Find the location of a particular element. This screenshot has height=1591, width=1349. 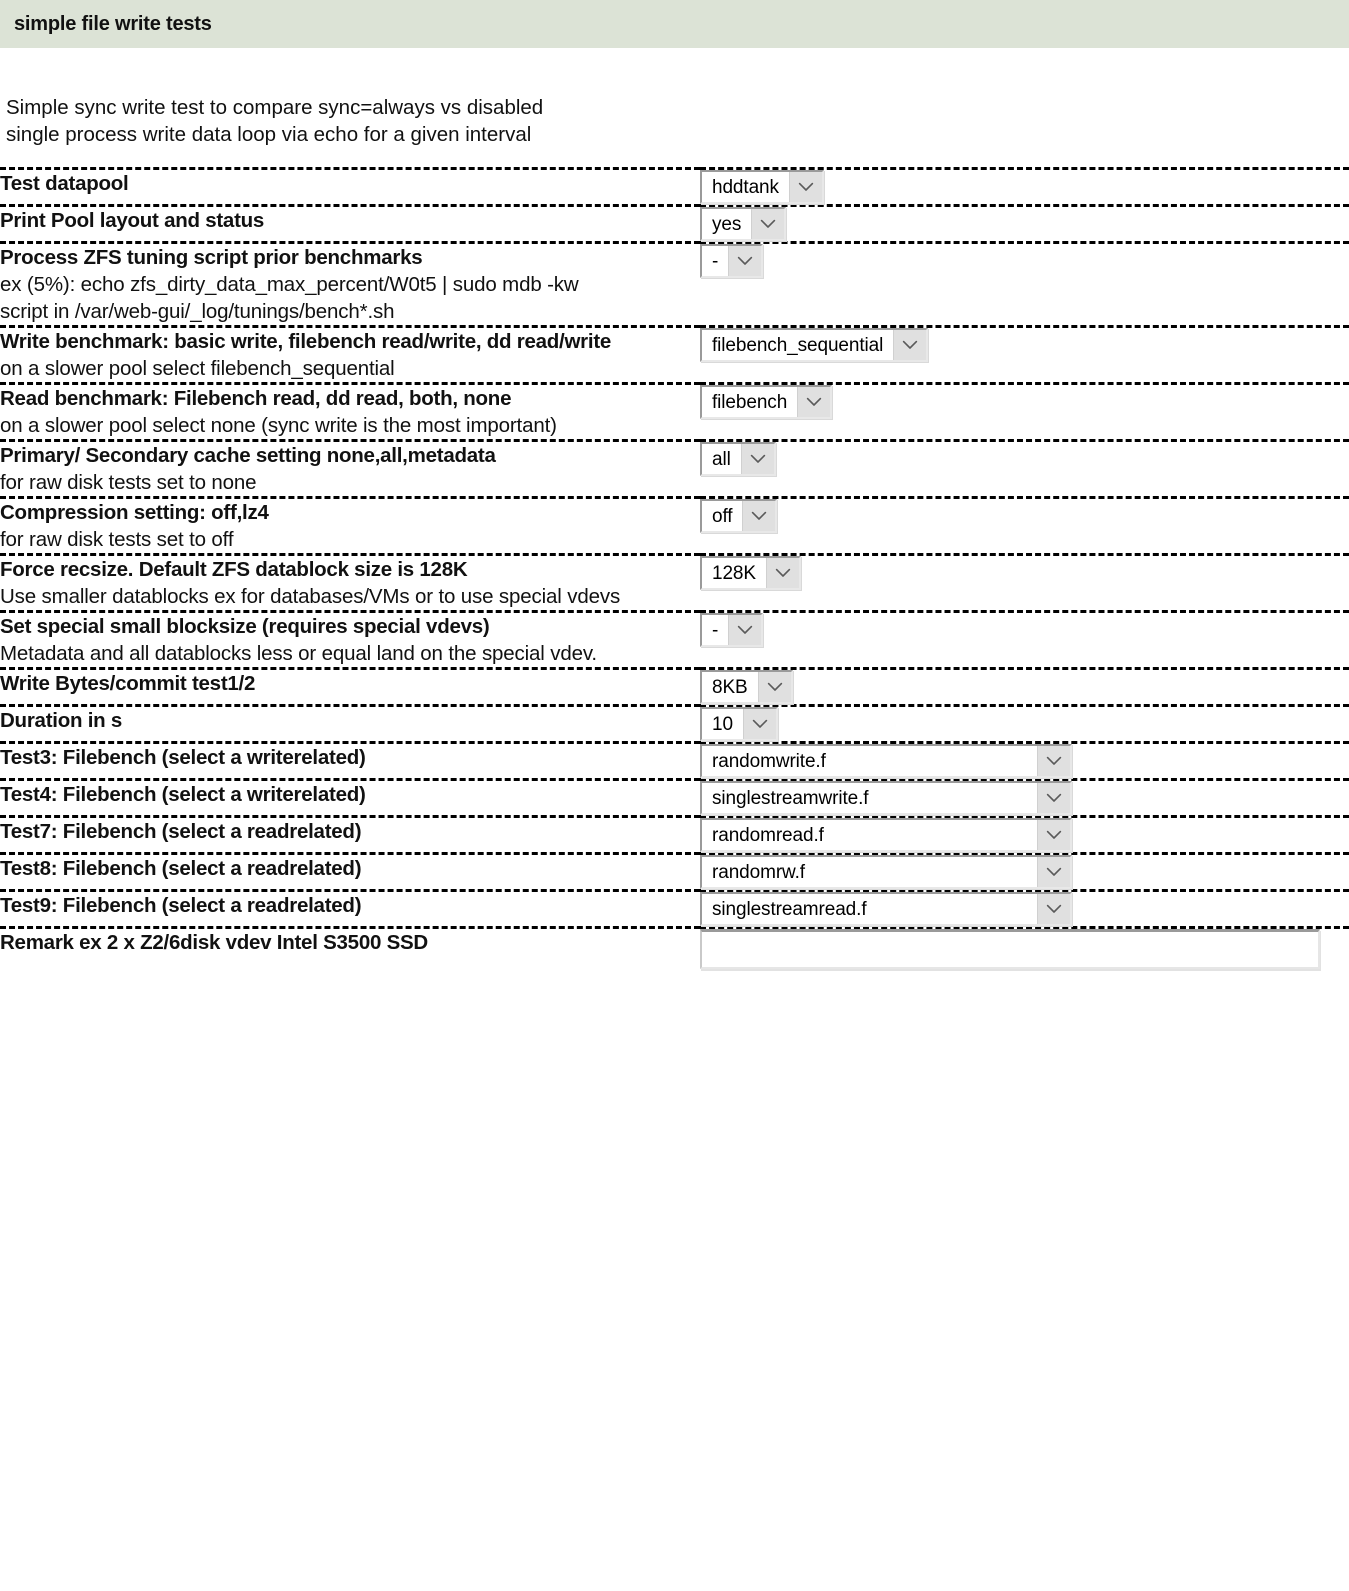

select-force-recsize: 128K is located at coordinates (750, 573).